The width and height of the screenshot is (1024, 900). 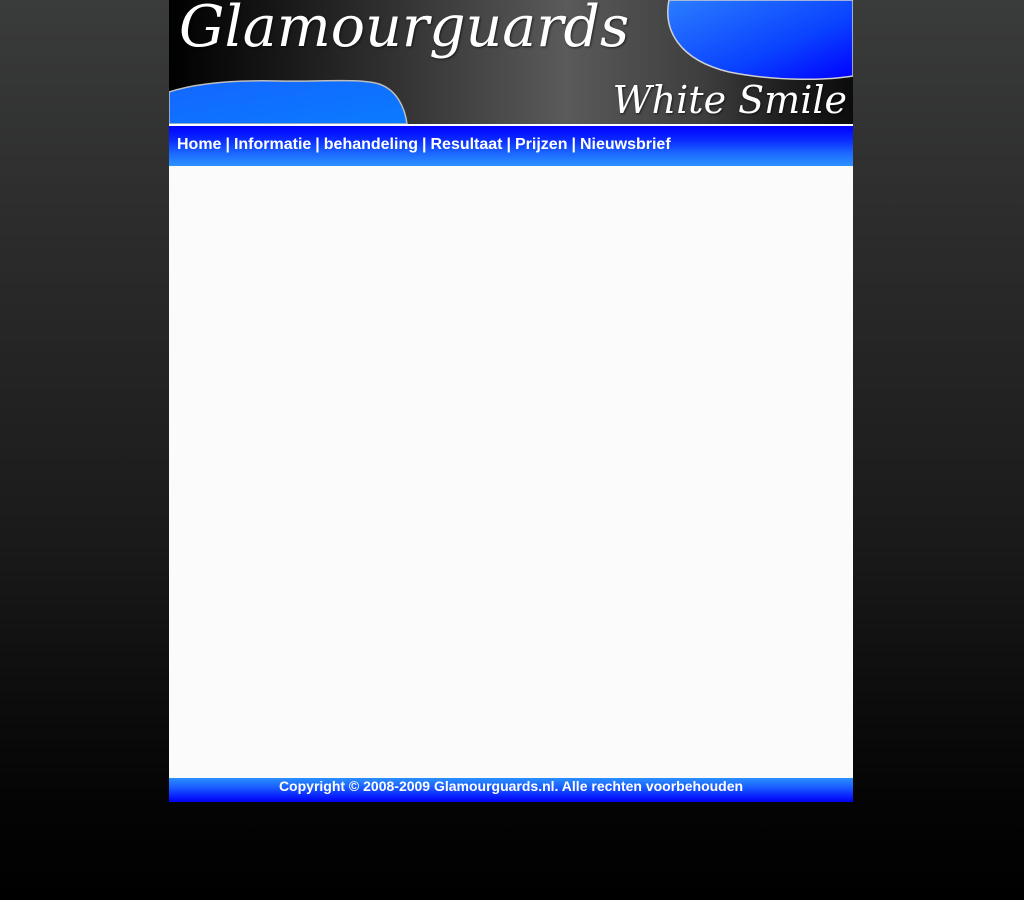 I want to click on nav-link-informatie: Informatie, so click(x=272, y=144).